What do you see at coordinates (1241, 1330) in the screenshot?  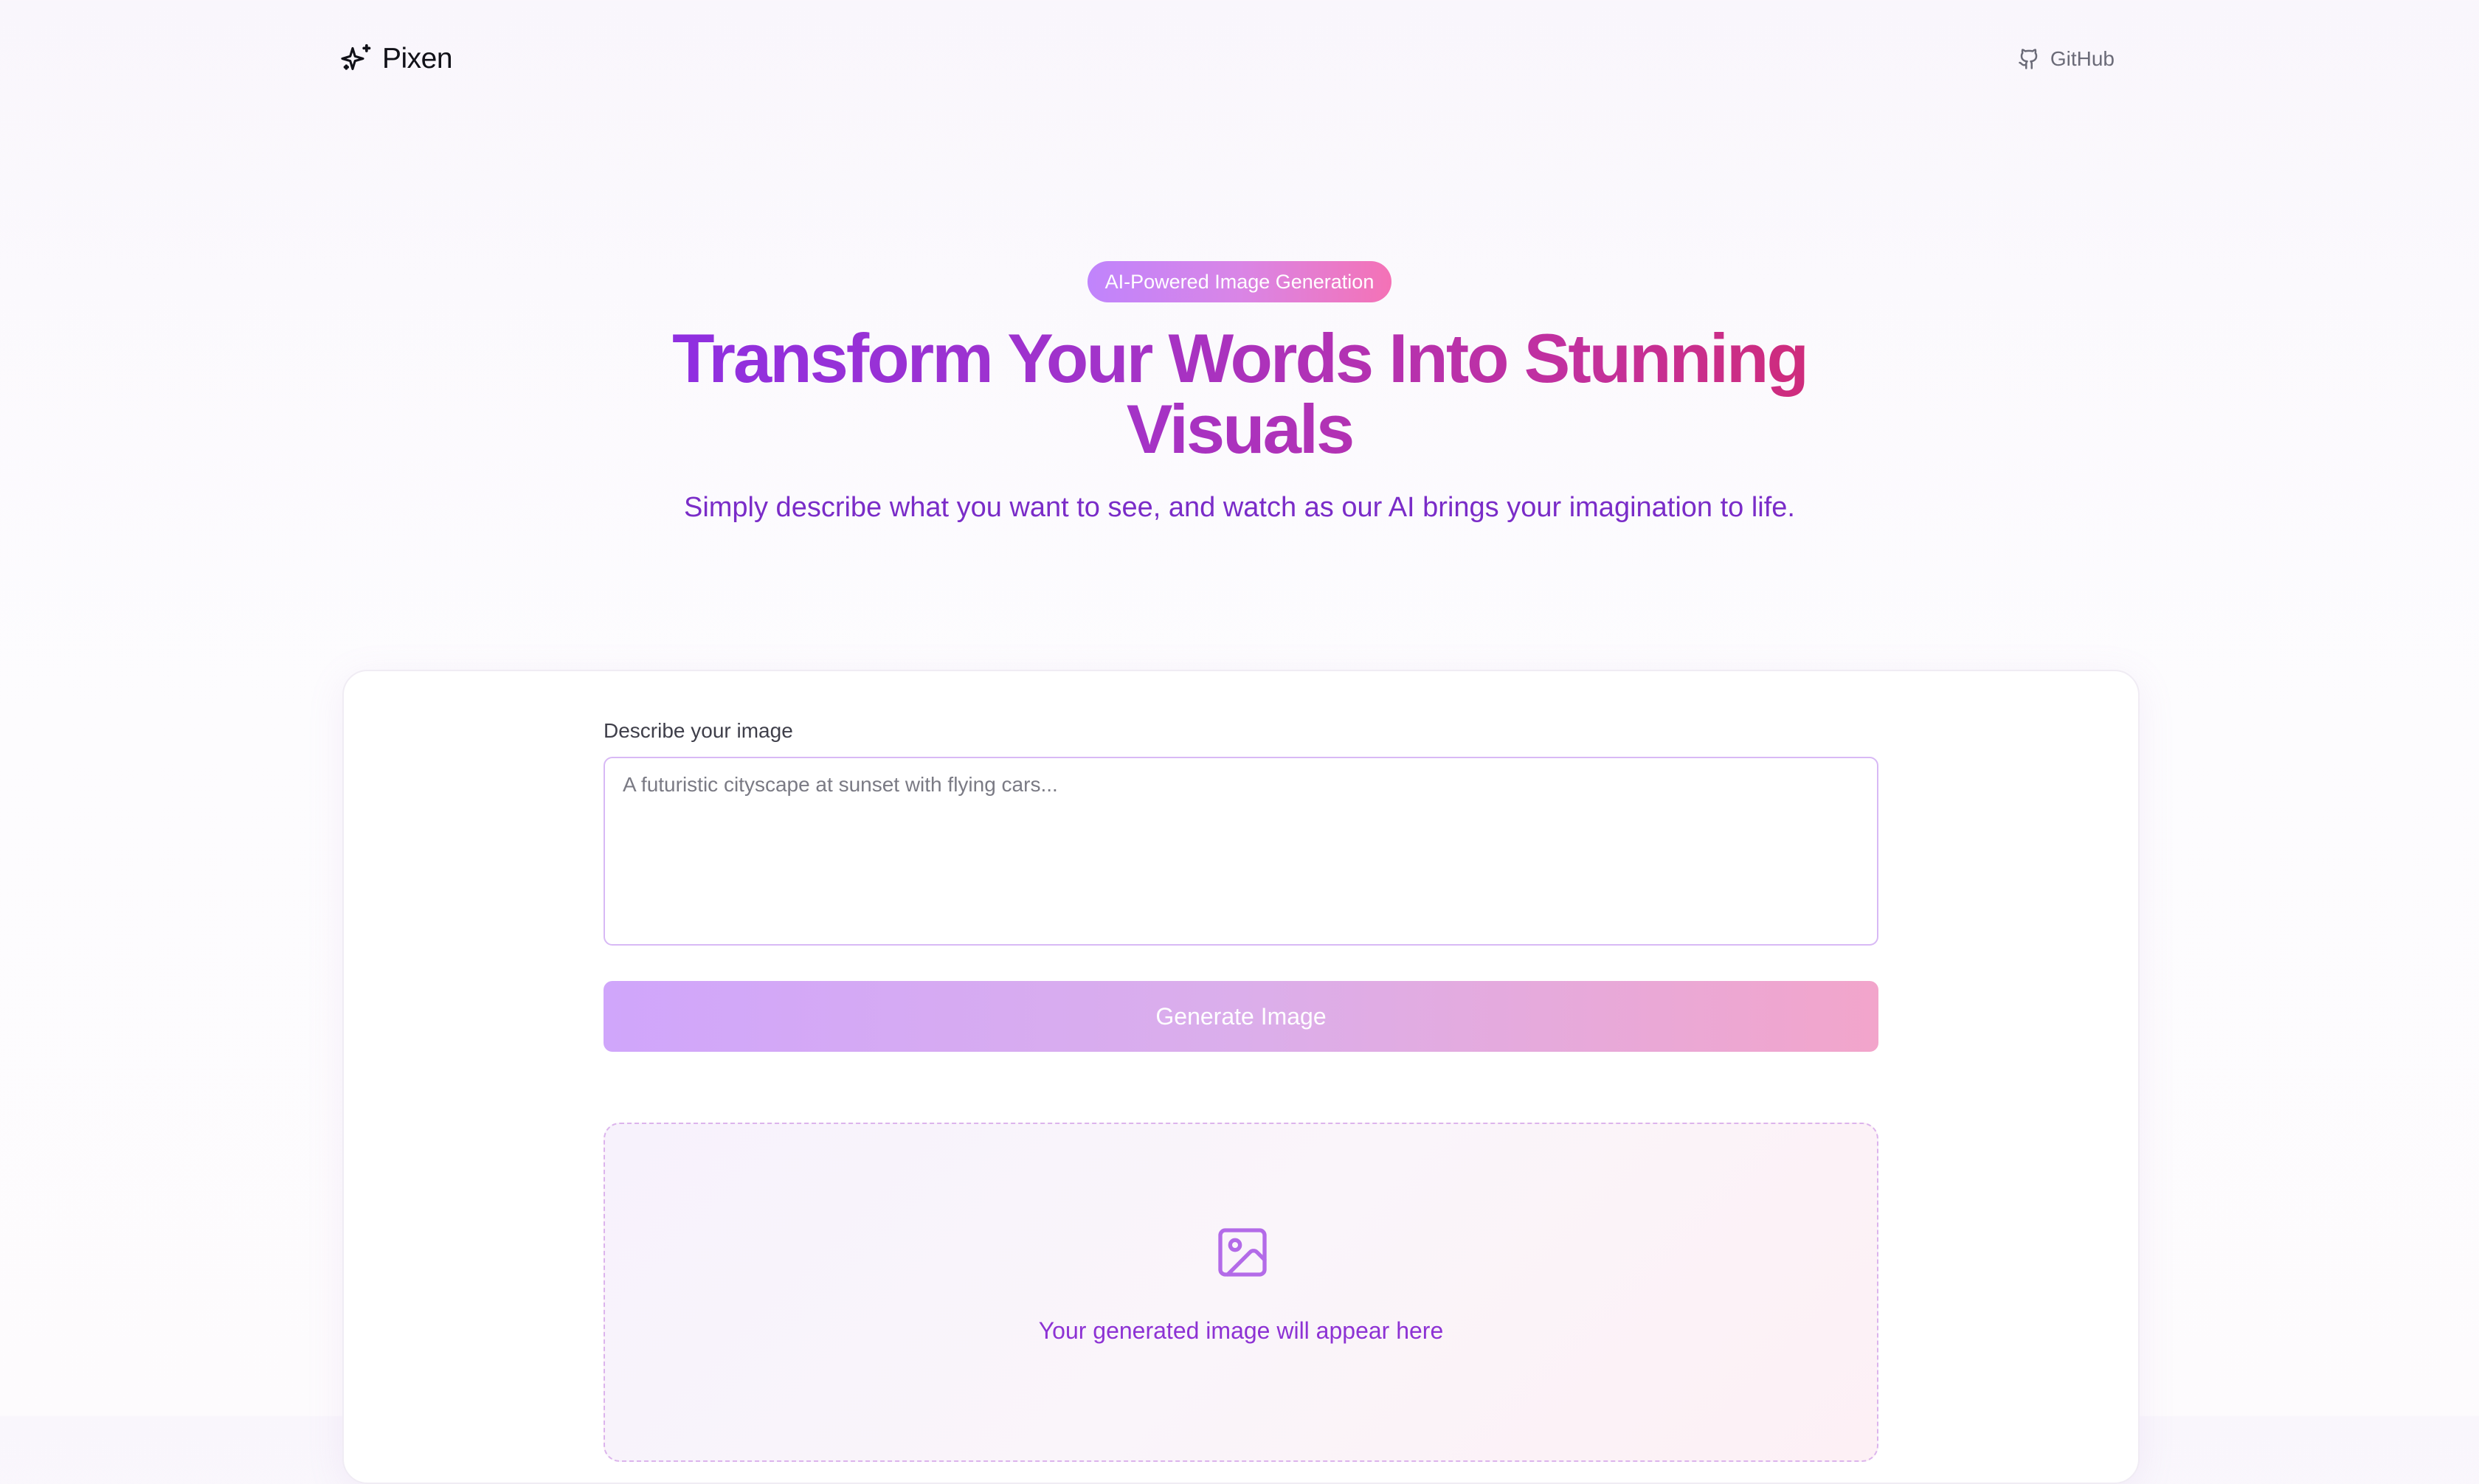 I see `preview-placeholder-text: Your generated image will appear here` at bounding box center [1241, 1330].